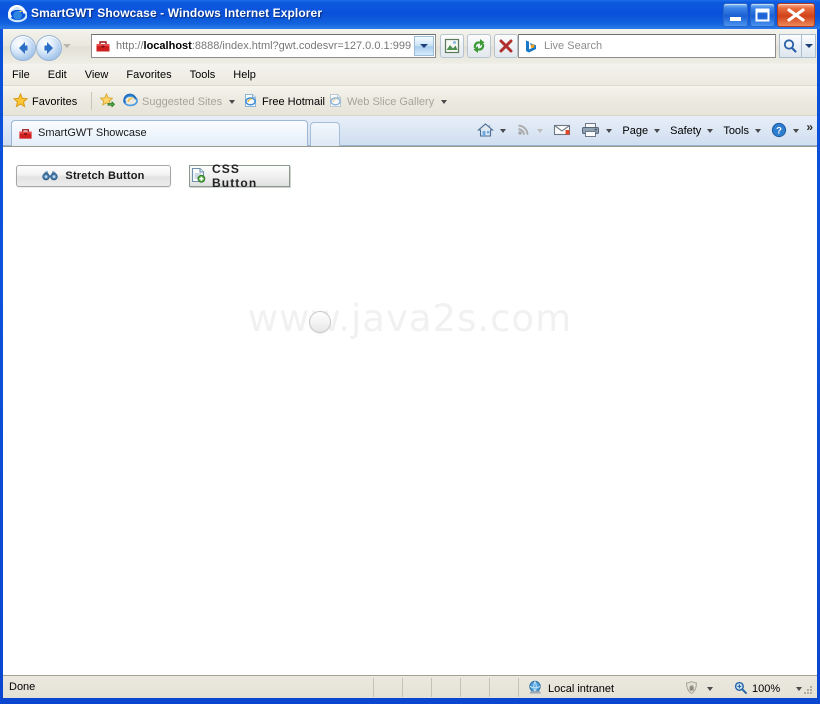 The image size is (820, 704). What do you see at coordinates (92, 133) in the screenshot?
I see `tab-label: SmartGWT Showcase` at bounding box center [92, 133].